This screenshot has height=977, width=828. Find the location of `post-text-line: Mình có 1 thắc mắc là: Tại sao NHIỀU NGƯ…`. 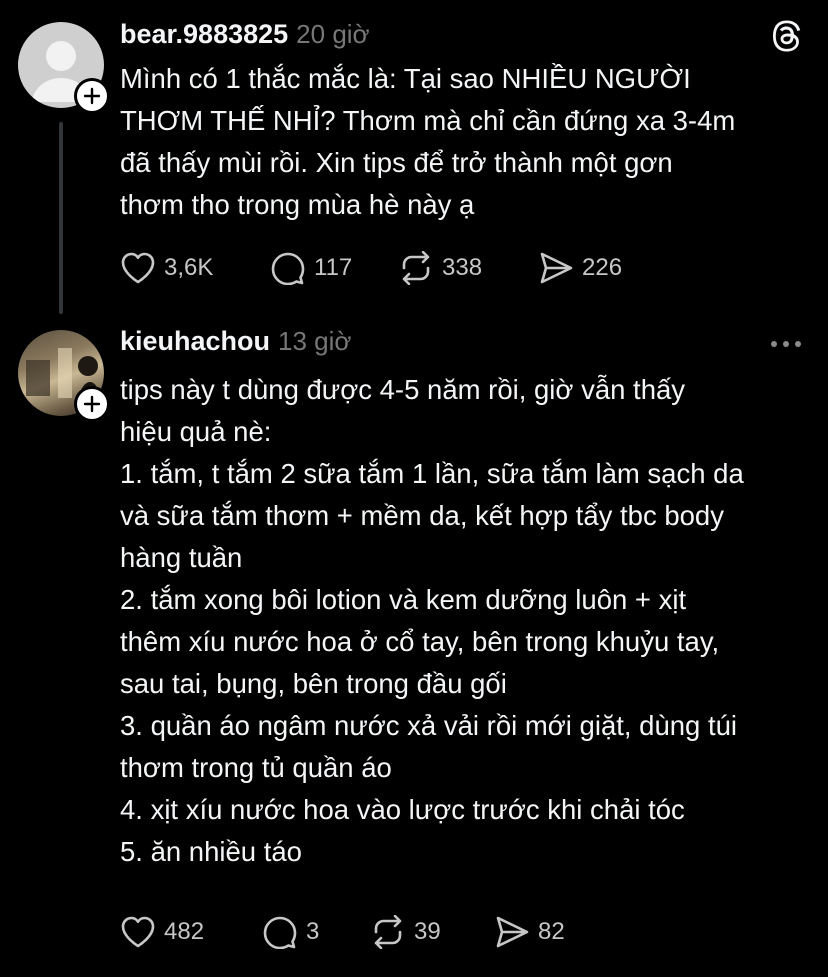

post-text-line: Mình có 1 thắc mắc là: Tại sao NHIỀU NGƯ… is located at coordinates (405, 78).